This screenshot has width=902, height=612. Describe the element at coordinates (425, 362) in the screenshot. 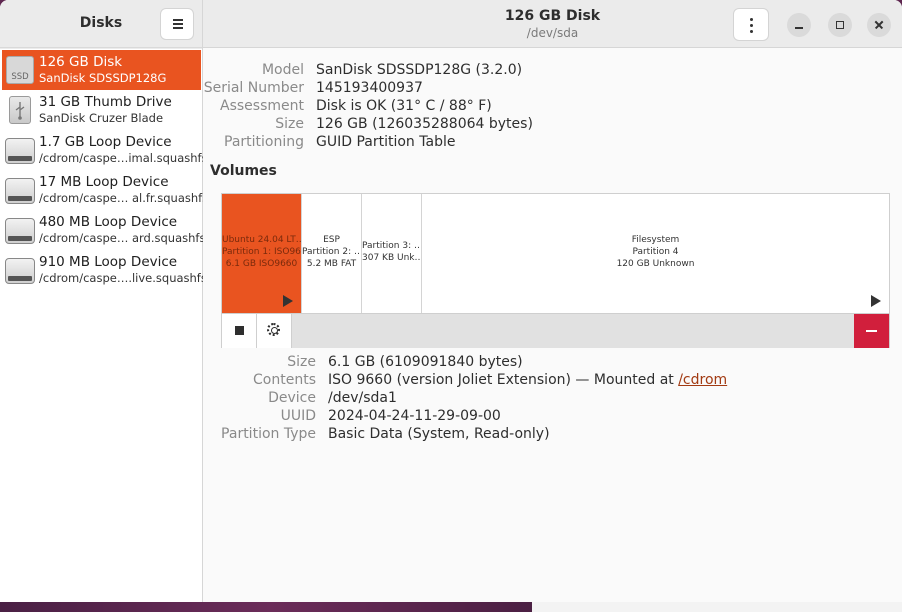

I see `info-value: 6.1 GB (6109091840 bytes)` at that location.